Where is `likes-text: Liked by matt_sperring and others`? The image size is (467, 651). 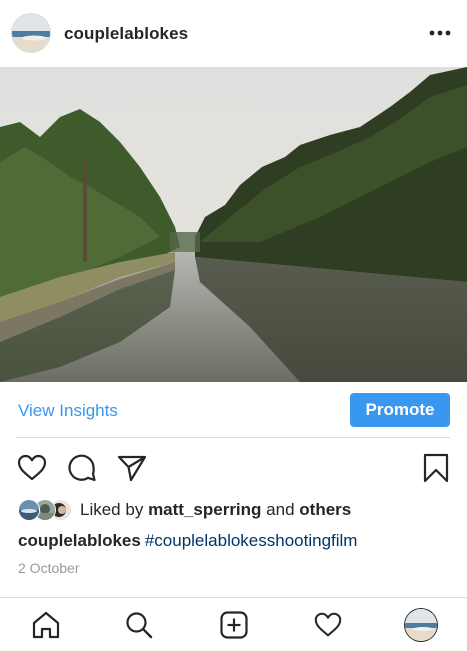 likes-text: Liked by matt_sperring and others is located at coordinates (215, 510).